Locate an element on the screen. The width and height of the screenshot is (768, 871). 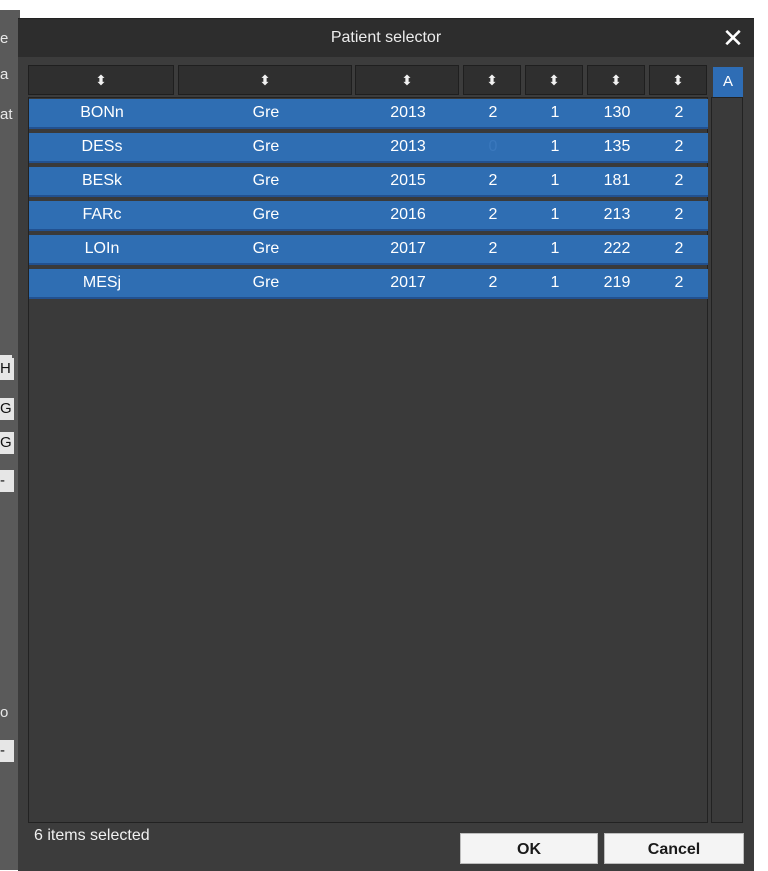
year-cell: 2016 is located at coordinates (408, 214).